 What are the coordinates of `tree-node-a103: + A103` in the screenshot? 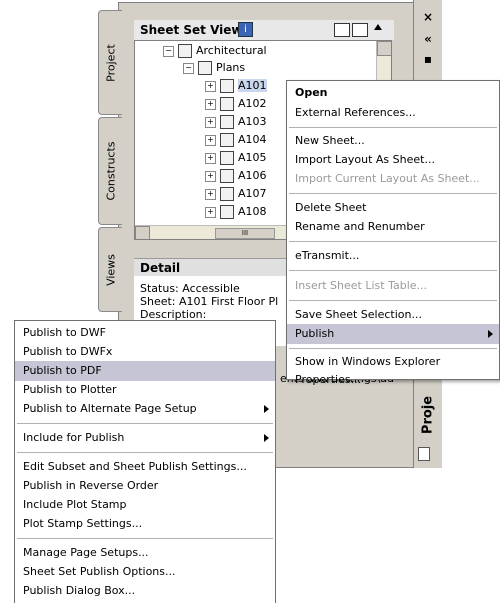 It's located at (236, 121).